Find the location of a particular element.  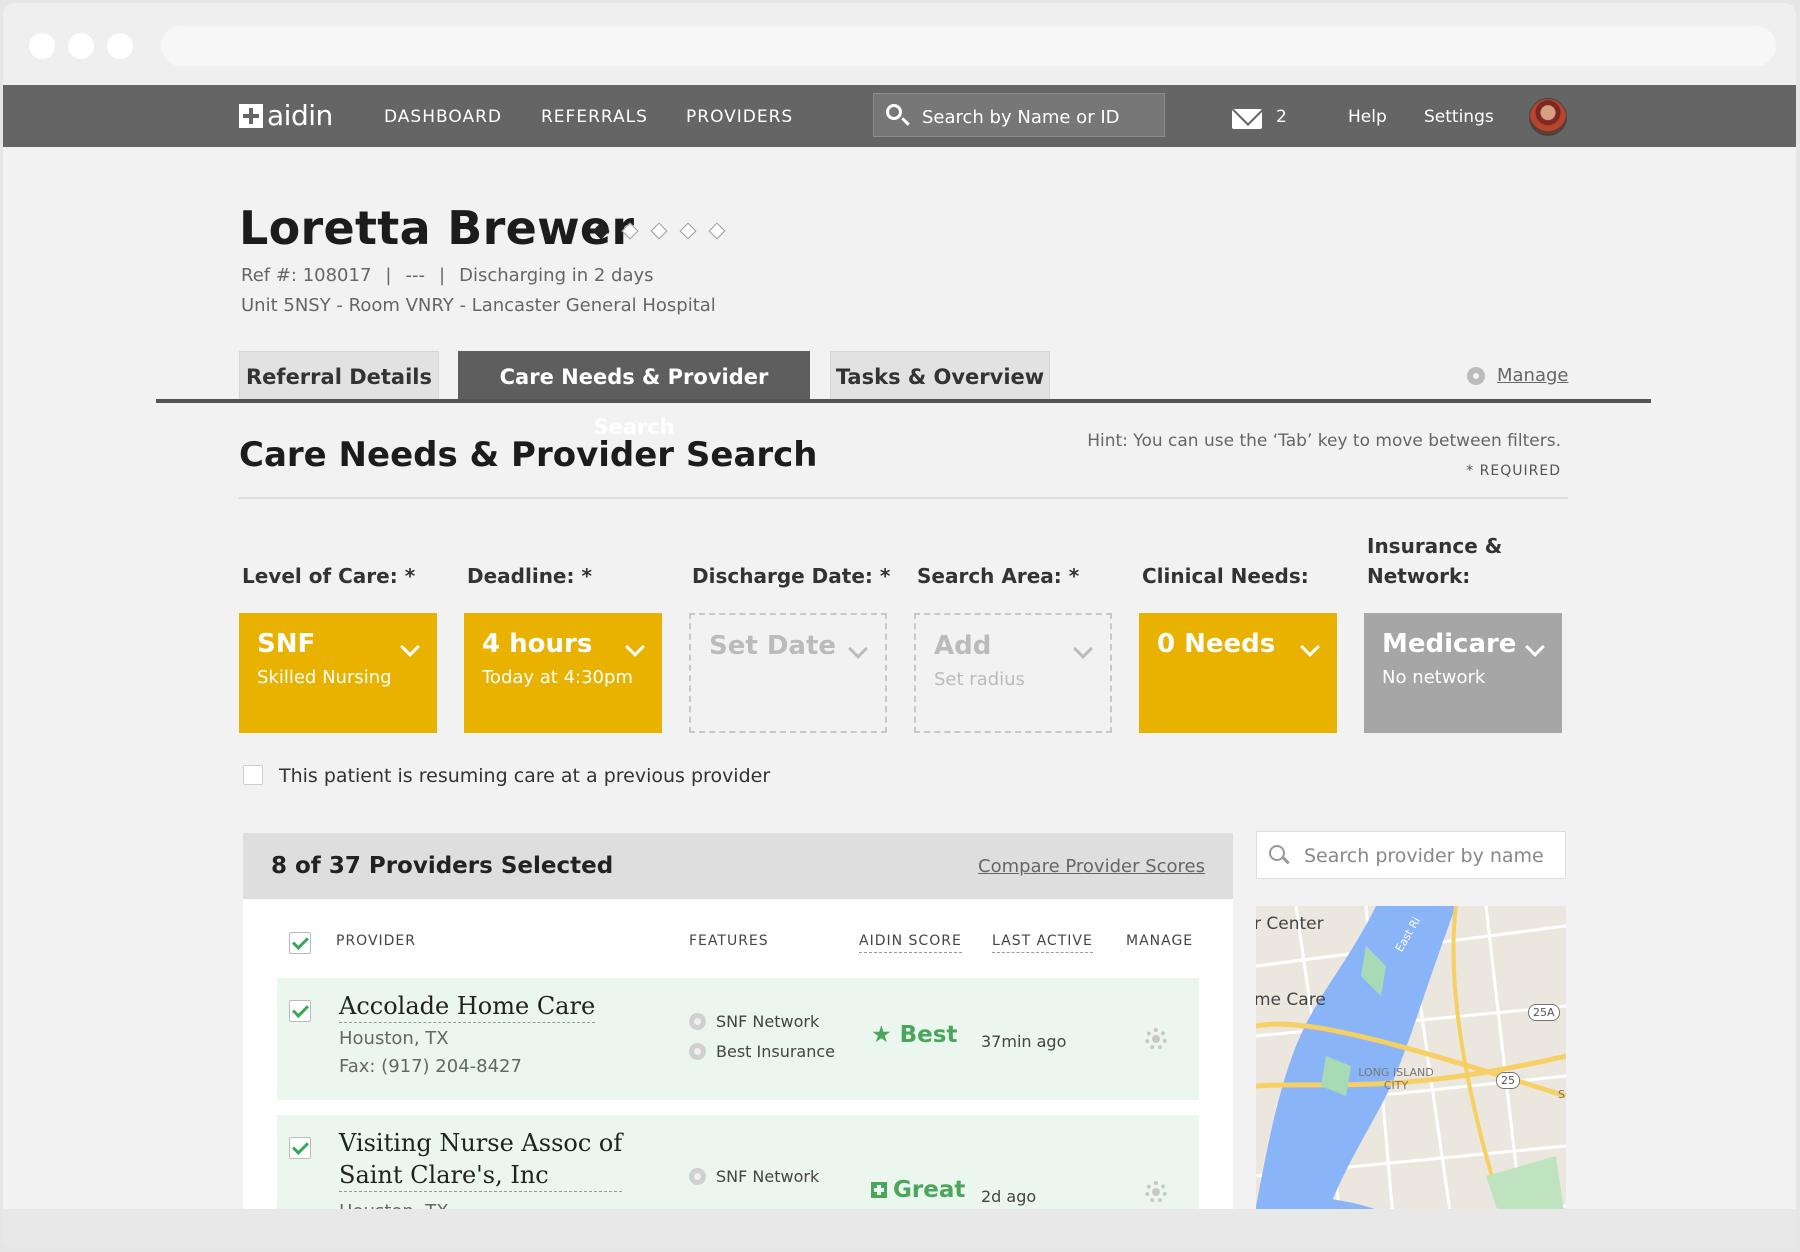

progress-diamonds is located at coordinates (666, 231).